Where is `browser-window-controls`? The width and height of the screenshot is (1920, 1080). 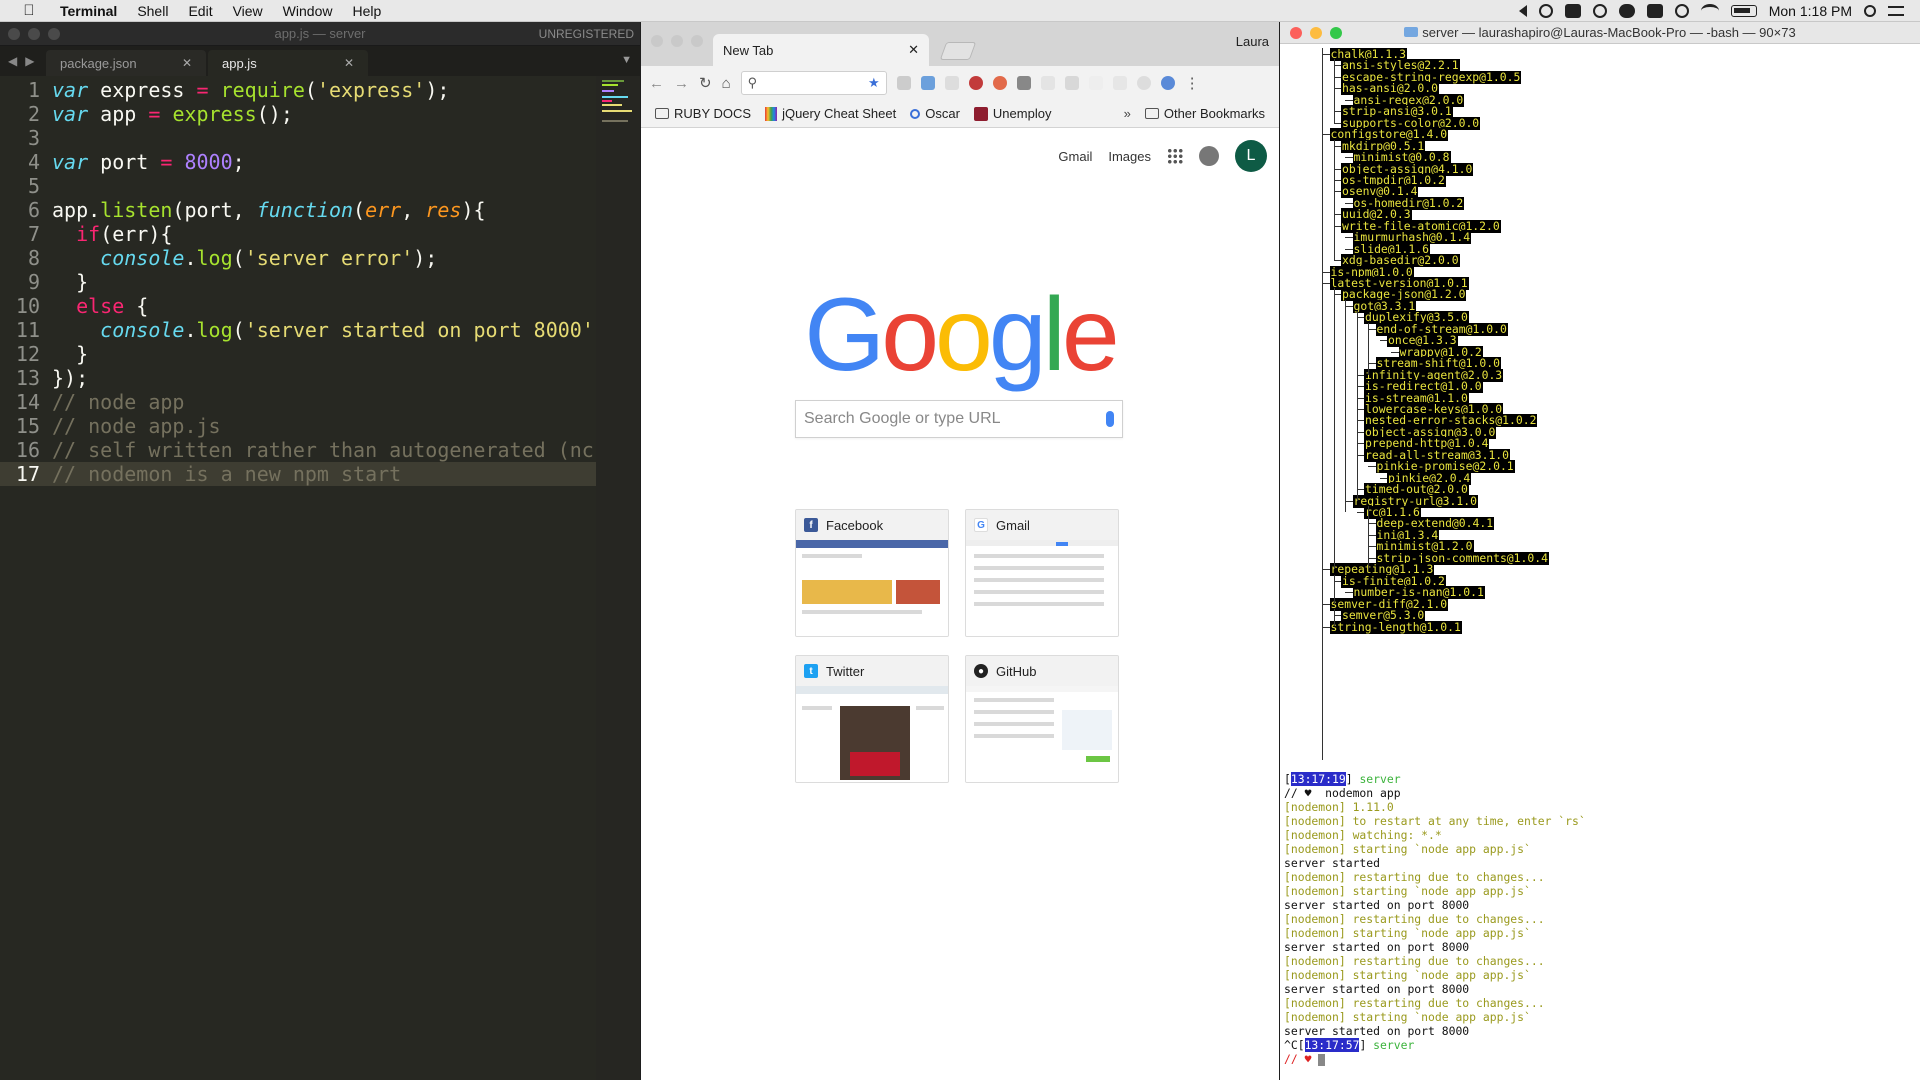
browser-window-controls is located at coordinates (677, 41).